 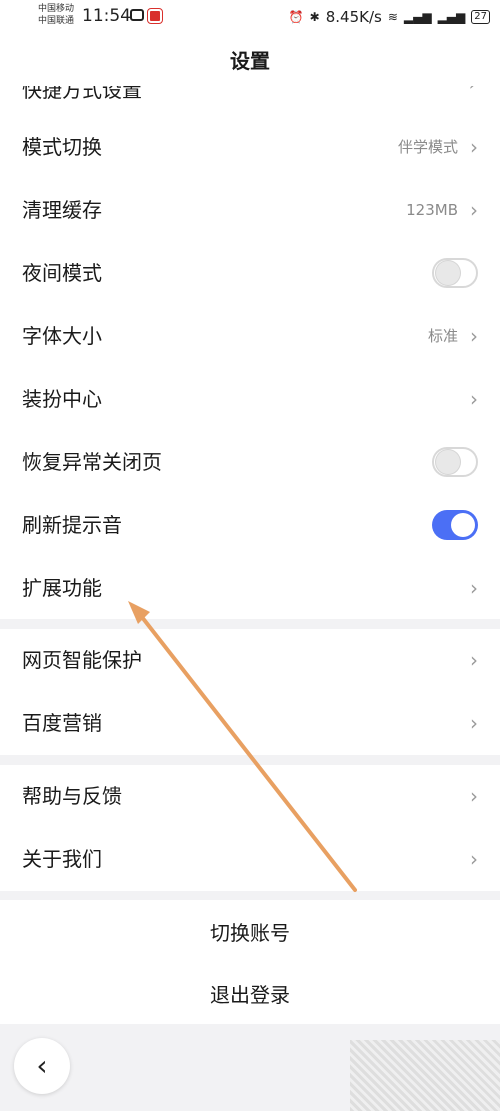 I want to click on settings-row-value: 标准, so click(x=442, y=336).